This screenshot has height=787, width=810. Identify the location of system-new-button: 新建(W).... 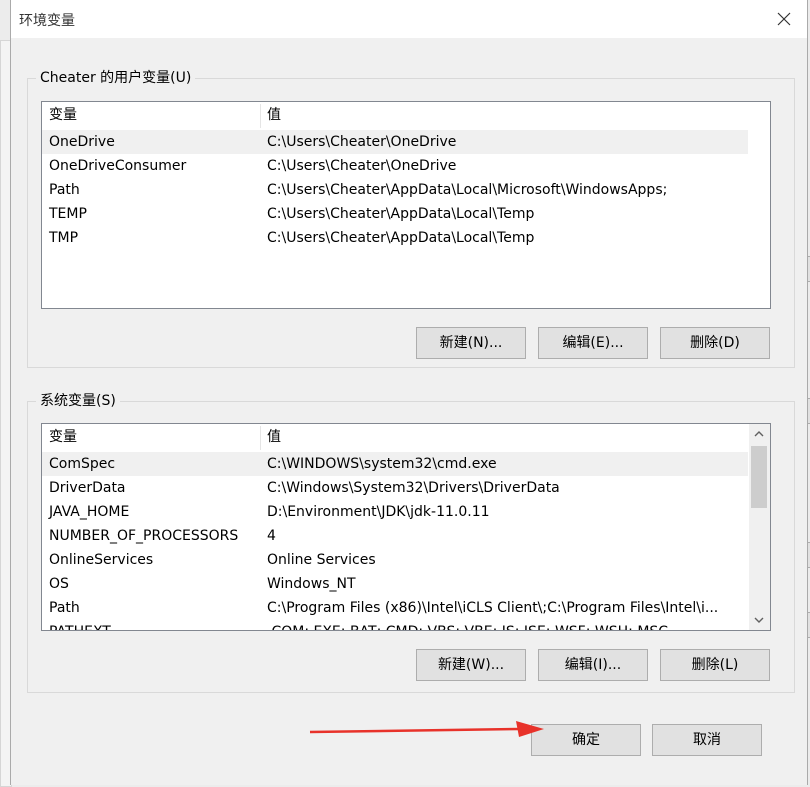
(471, 665).